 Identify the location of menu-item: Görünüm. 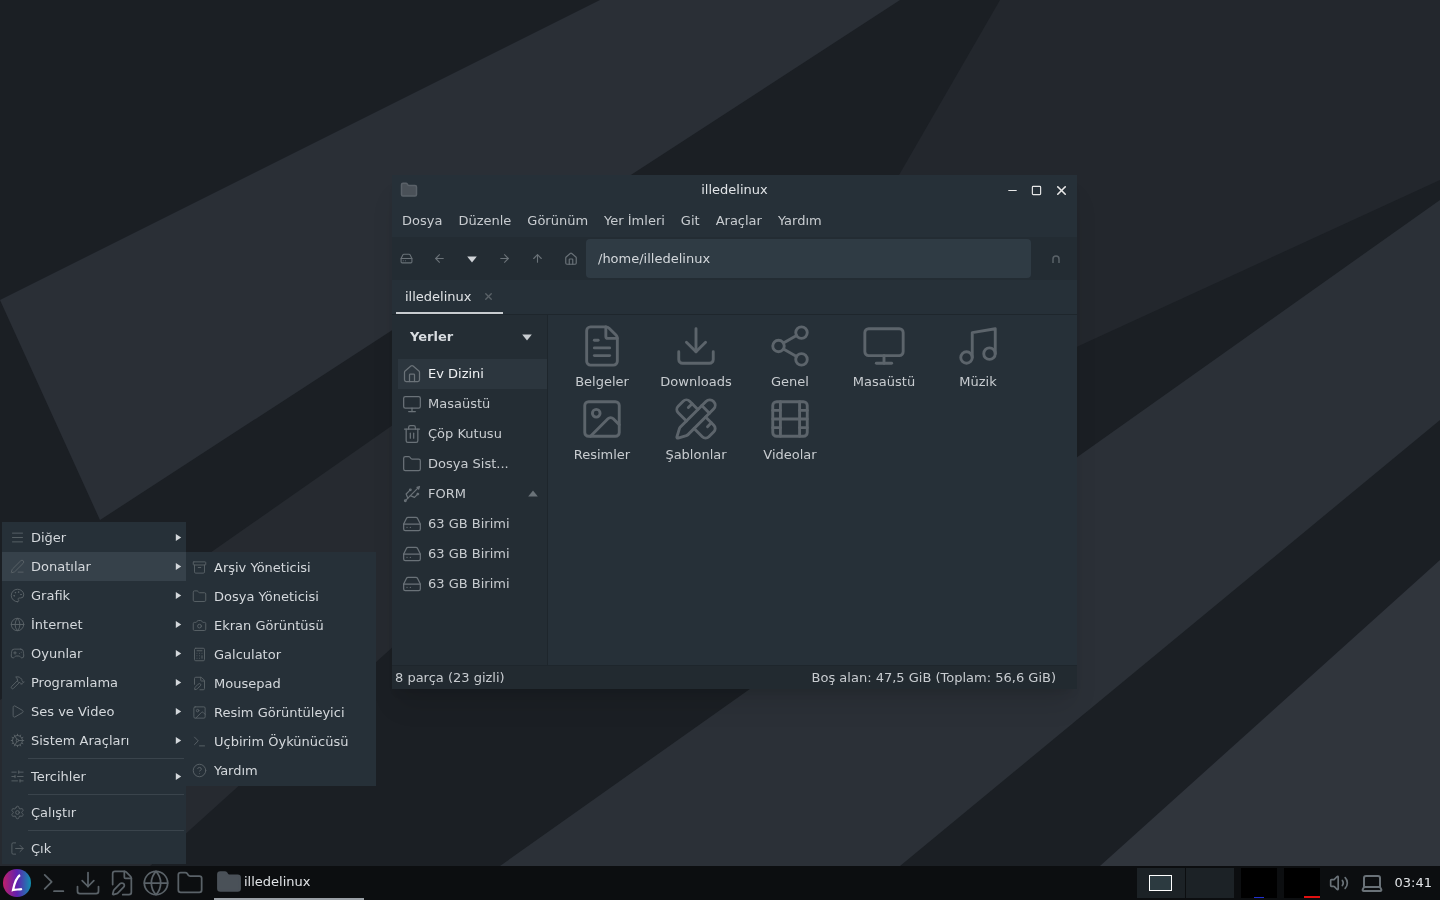
(558, 221).